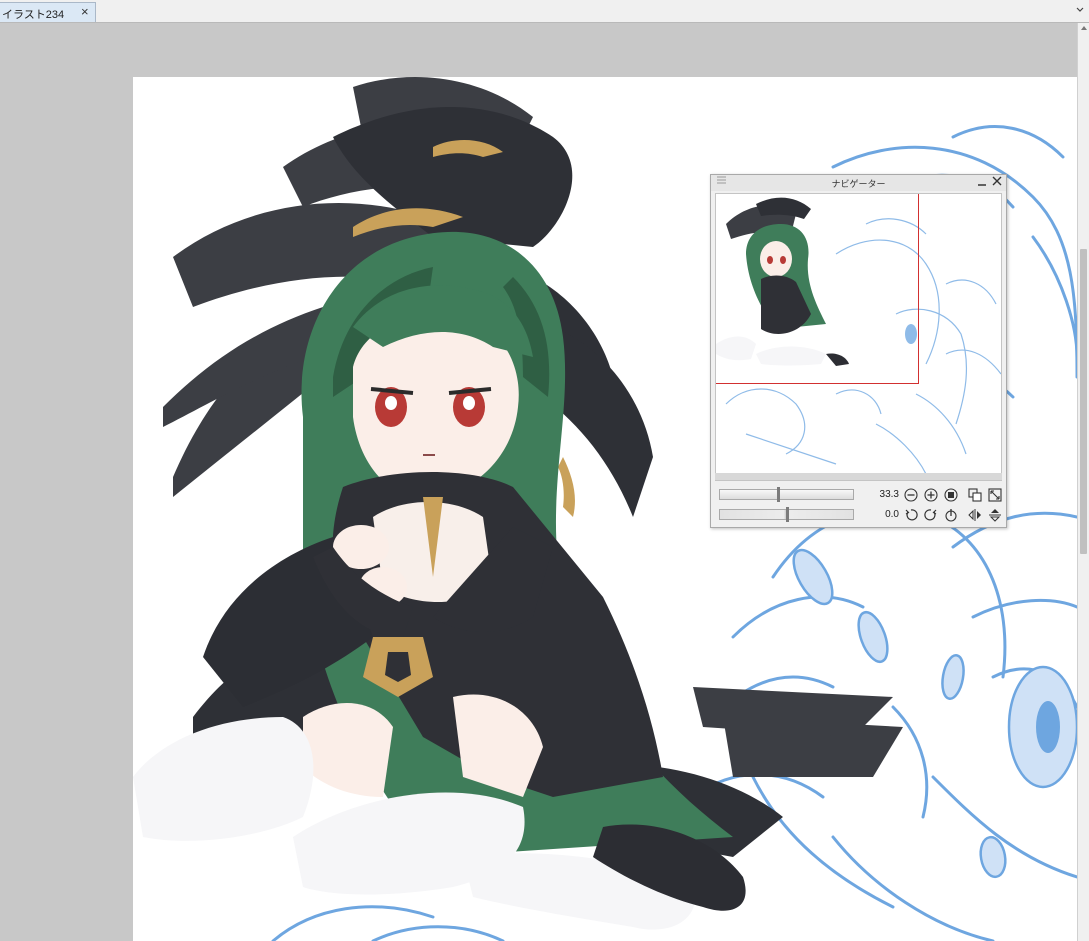  I want to click on chevron-down-icon, so click(1080, 11).